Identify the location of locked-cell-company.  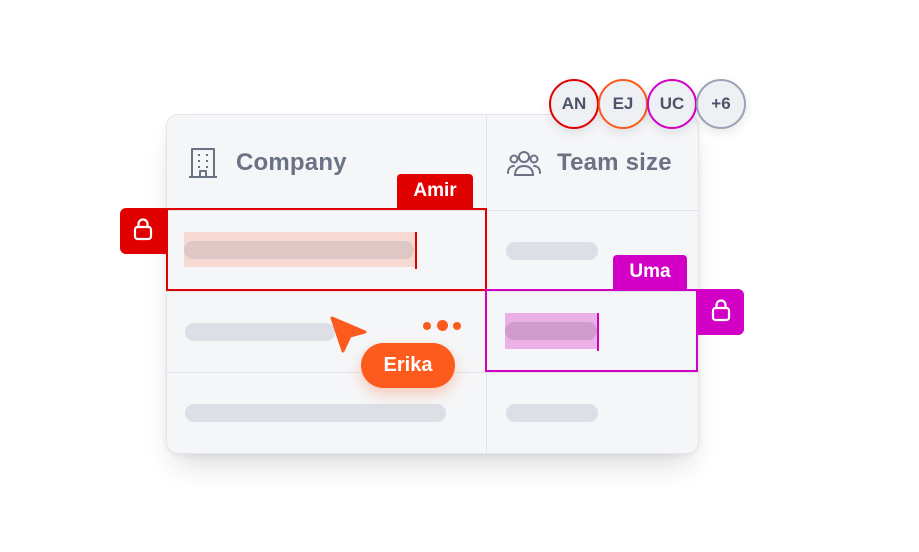
(326, 249).